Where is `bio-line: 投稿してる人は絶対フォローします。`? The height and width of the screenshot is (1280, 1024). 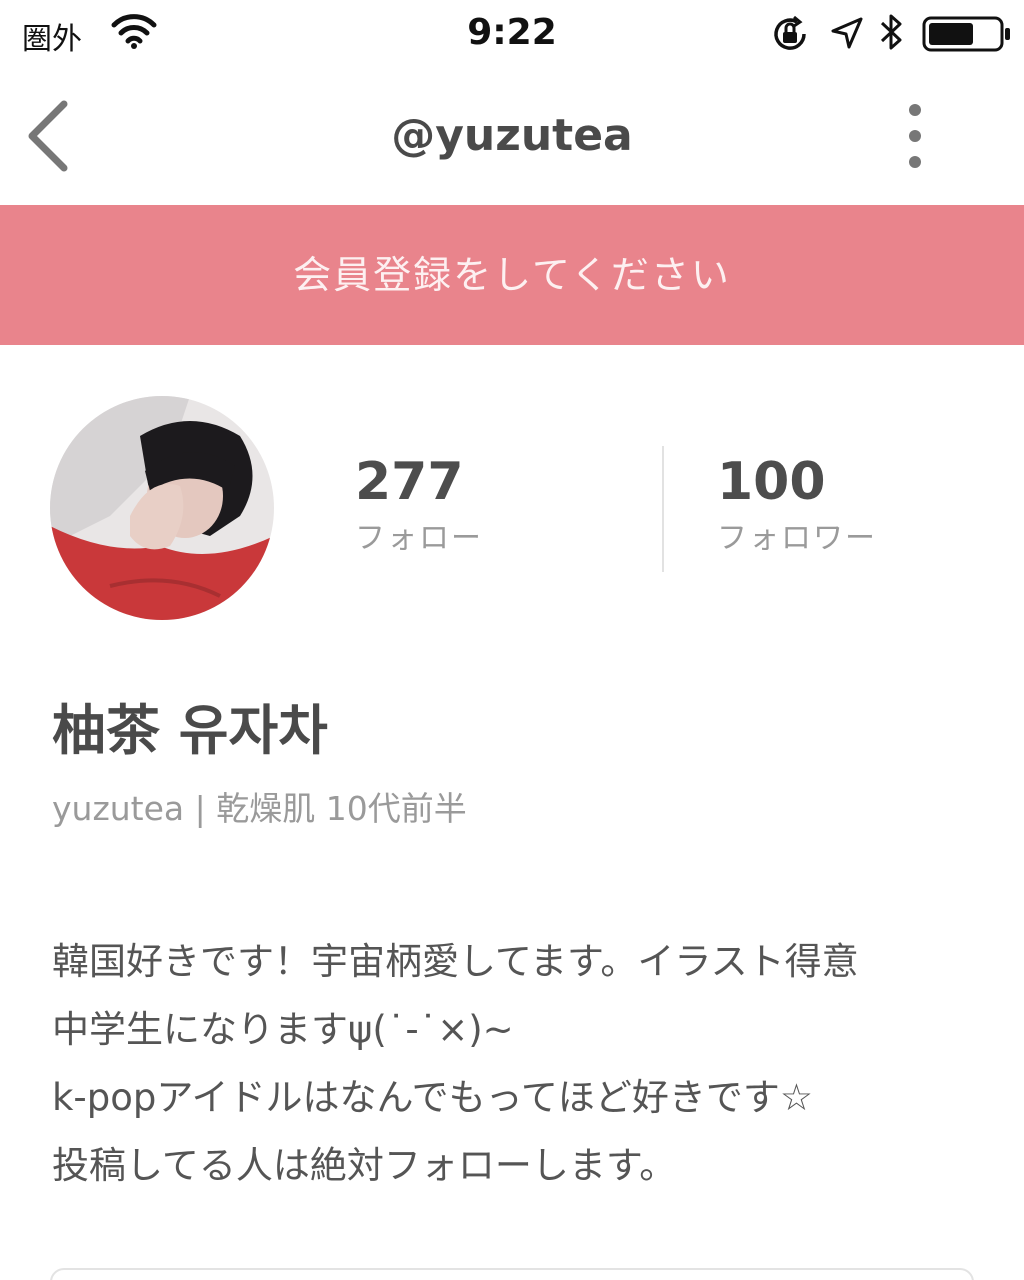
bio-line: 投稿してる人は絶対フォローします。 is located at coordinates (364, 1165).